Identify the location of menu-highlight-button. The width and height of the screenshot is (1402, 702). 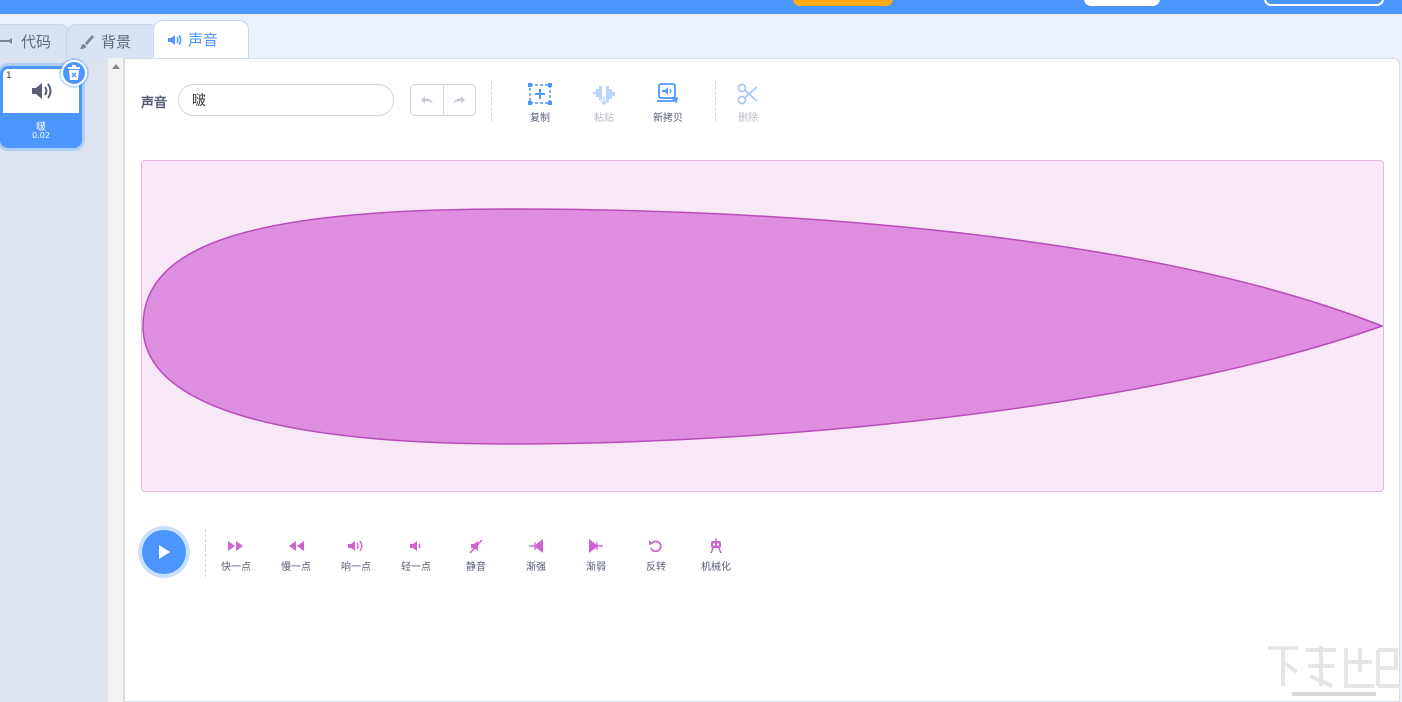
(843, 3).